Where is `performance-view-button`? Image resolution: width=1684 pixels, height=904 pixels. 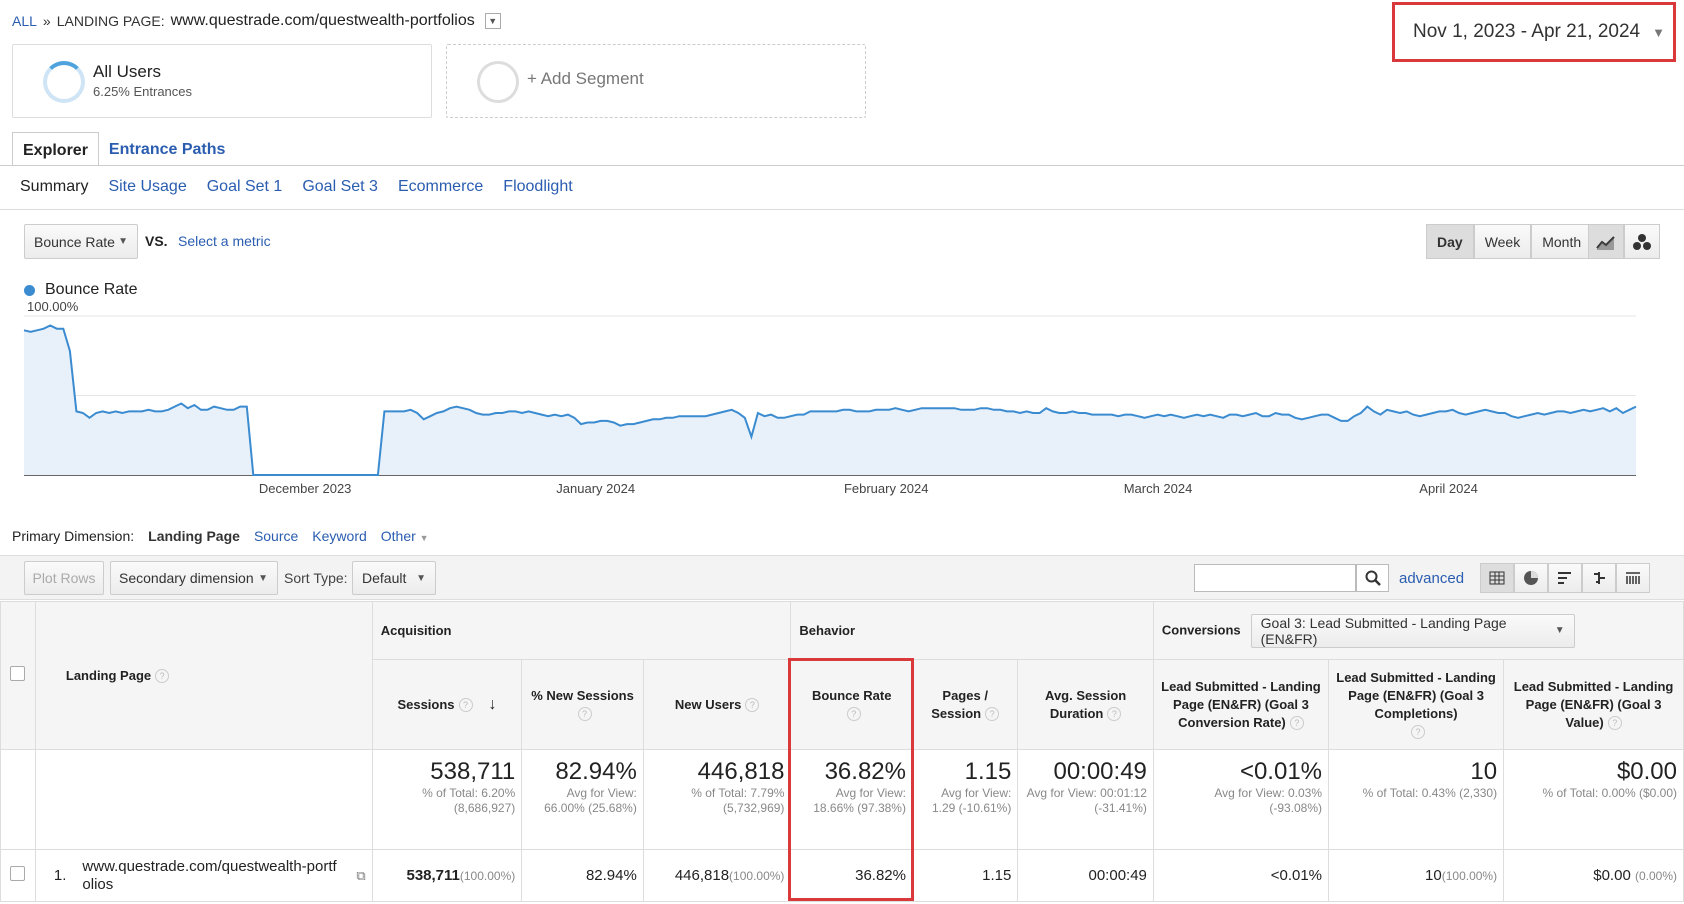
performance-view-button is located at coordinates (1565, 578).